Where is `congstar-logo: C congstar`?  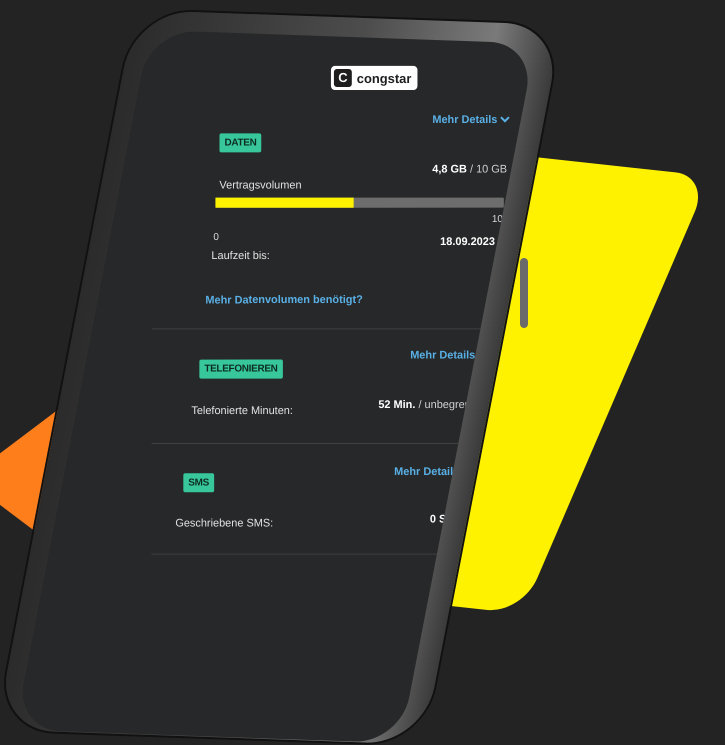
congstar-logo: C congstar is located at coordinates (374, 78).